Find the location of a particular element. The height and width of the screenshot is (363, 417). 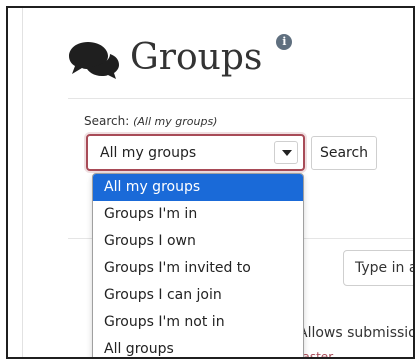

search-label-hint: (All my groups) is located at coordinates (175, 121).